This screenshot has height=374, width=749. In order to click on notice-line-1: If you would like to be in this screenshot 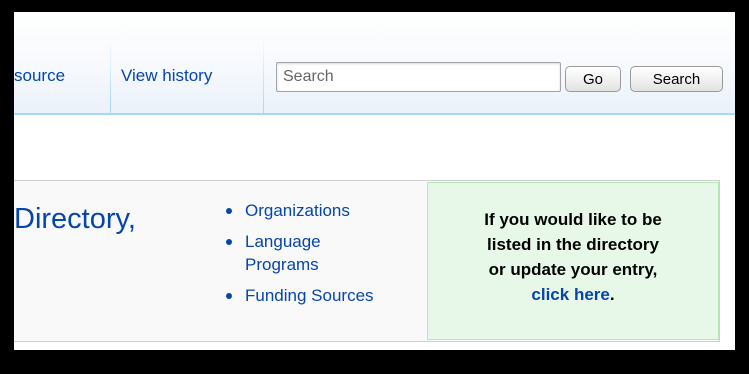, I will do `click(573, 219)`.